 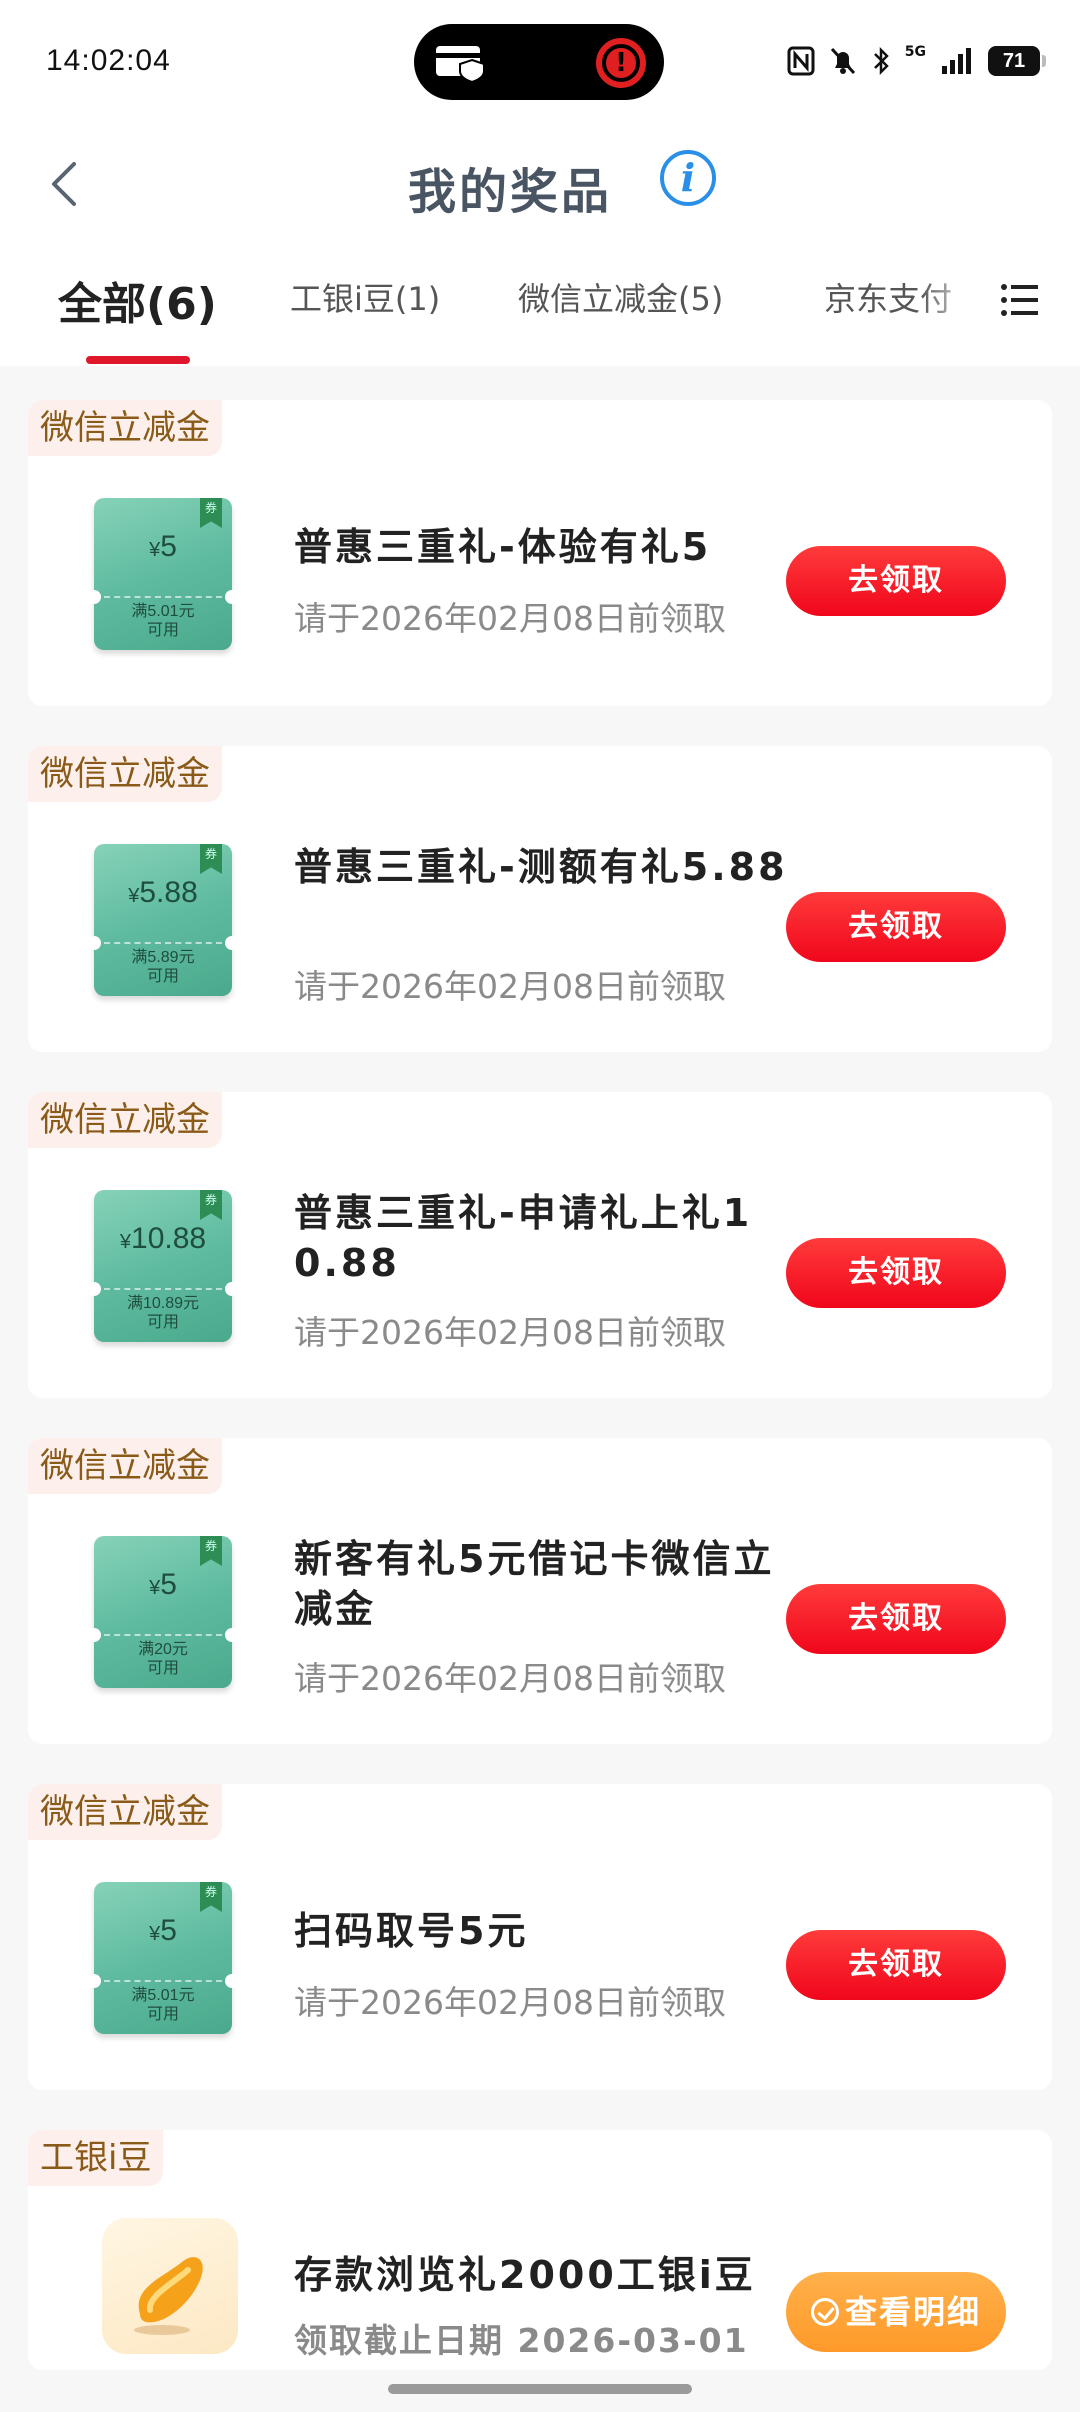 What do you see at coordinates (163, 1612) in the screenshot?
I see `coupon-icon: 券 ¥5 满20元 可用` at bounding box center [163, 1612].